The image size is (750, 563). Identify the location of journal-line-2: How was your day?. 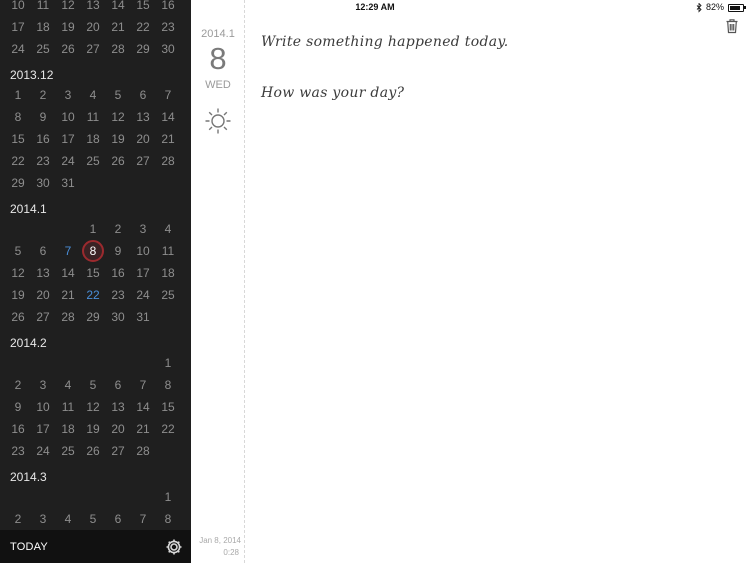
(332, 93).